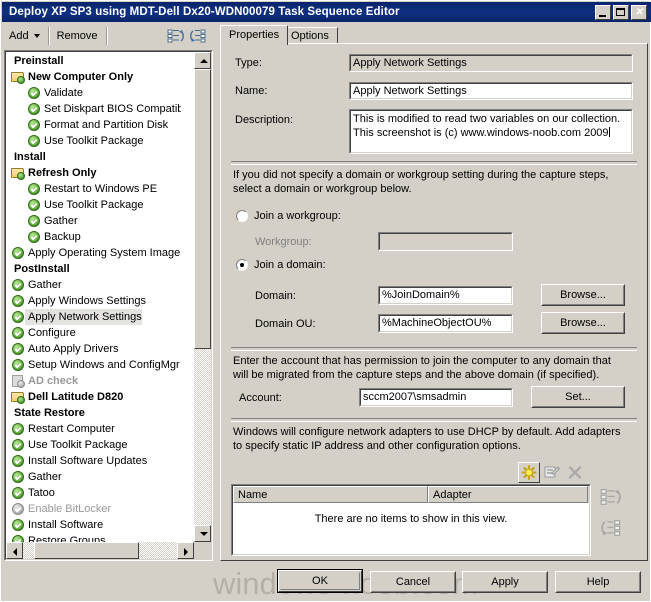 This screenshot has width=651, height=602. I want to click on new-adapter-button, so click(529, 472).